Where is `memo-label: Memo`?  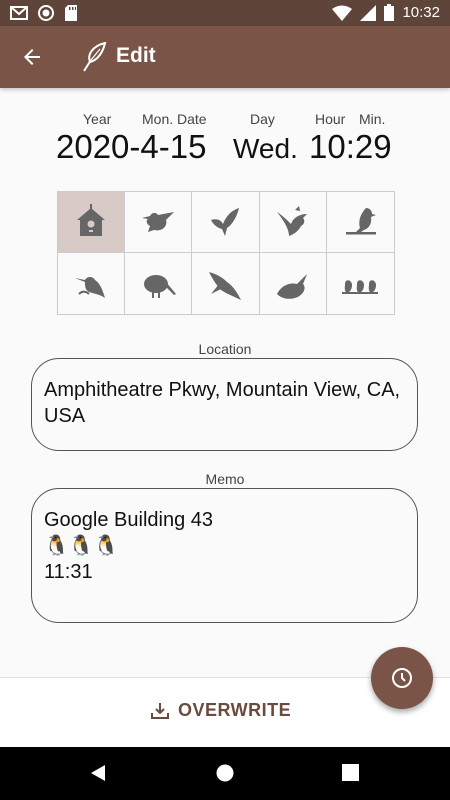
memo-label: Memo is located at coordinates (225, 479).